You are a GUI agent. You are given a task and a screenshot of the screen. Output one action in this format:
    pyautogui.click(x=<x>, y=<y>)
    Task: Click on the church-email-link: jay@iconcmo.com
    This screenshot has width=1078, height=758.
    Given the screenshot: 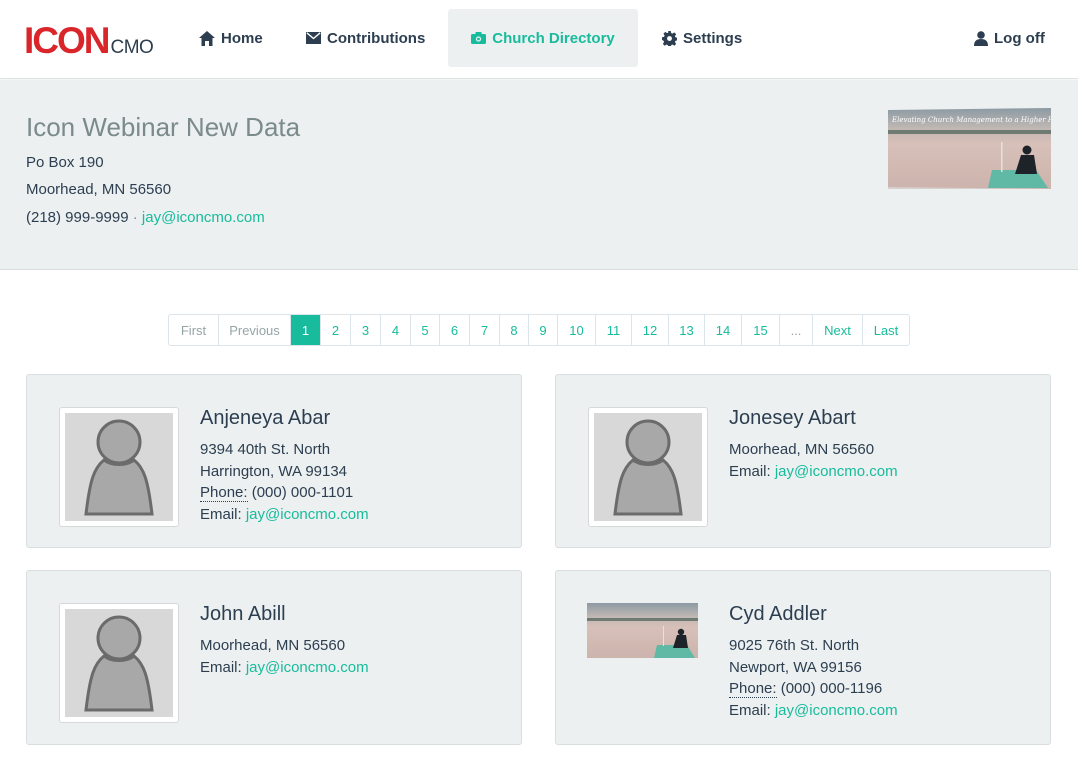 What is the action you would take?
    pyautogui.click(x=203, y=217)
    